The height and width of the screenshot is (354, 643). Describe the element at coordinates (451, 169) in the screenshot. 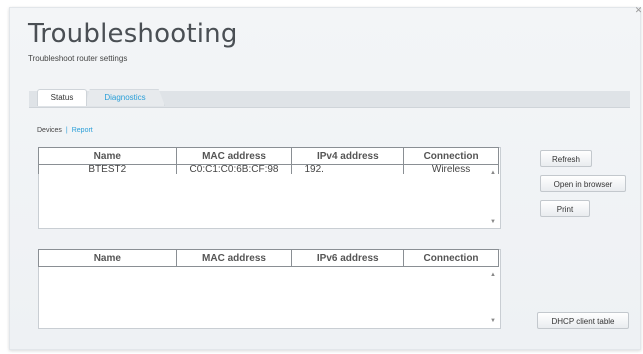

I see `cell-connection: Wireless` at that location.